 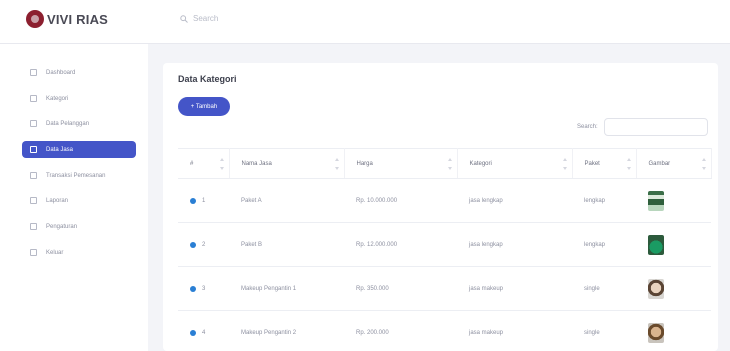 What do you see at coordinates (33, 252) in the screenshot?
I see `logout-icon` at bounding box center [33, 252].